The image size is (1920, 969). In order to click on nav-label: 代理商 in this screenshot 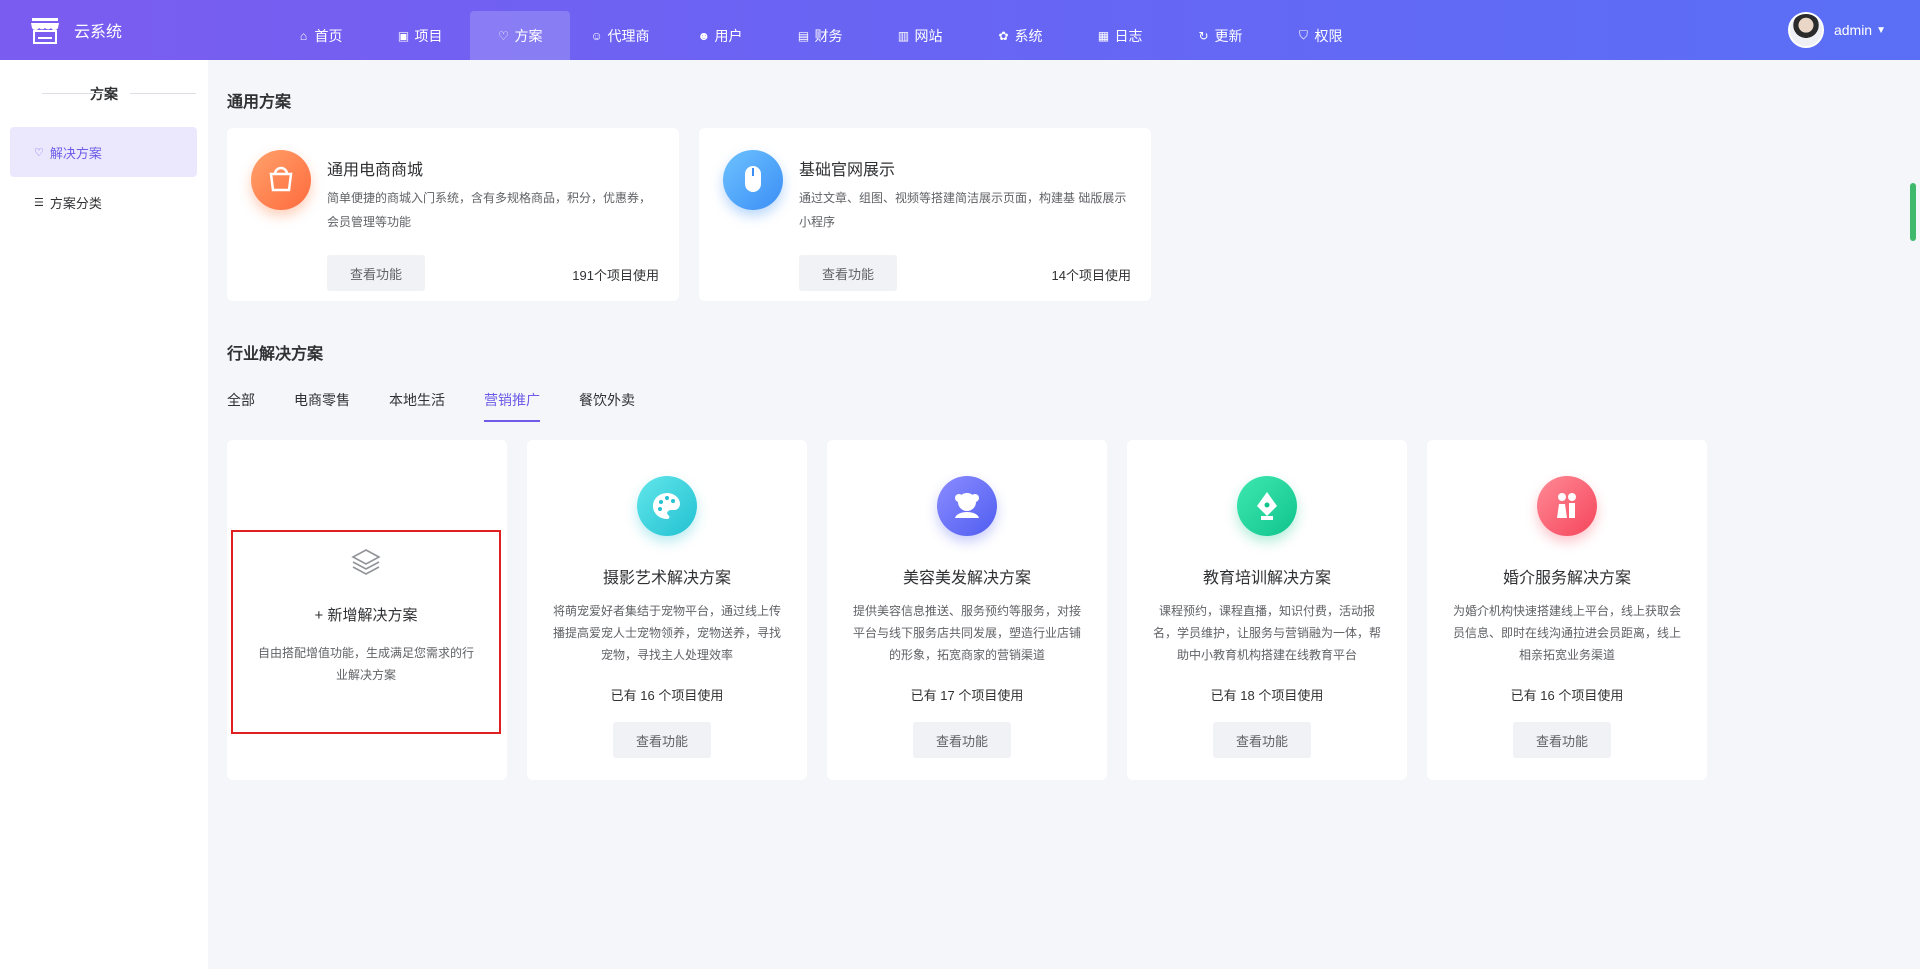, I will do `click(628, 35)`.